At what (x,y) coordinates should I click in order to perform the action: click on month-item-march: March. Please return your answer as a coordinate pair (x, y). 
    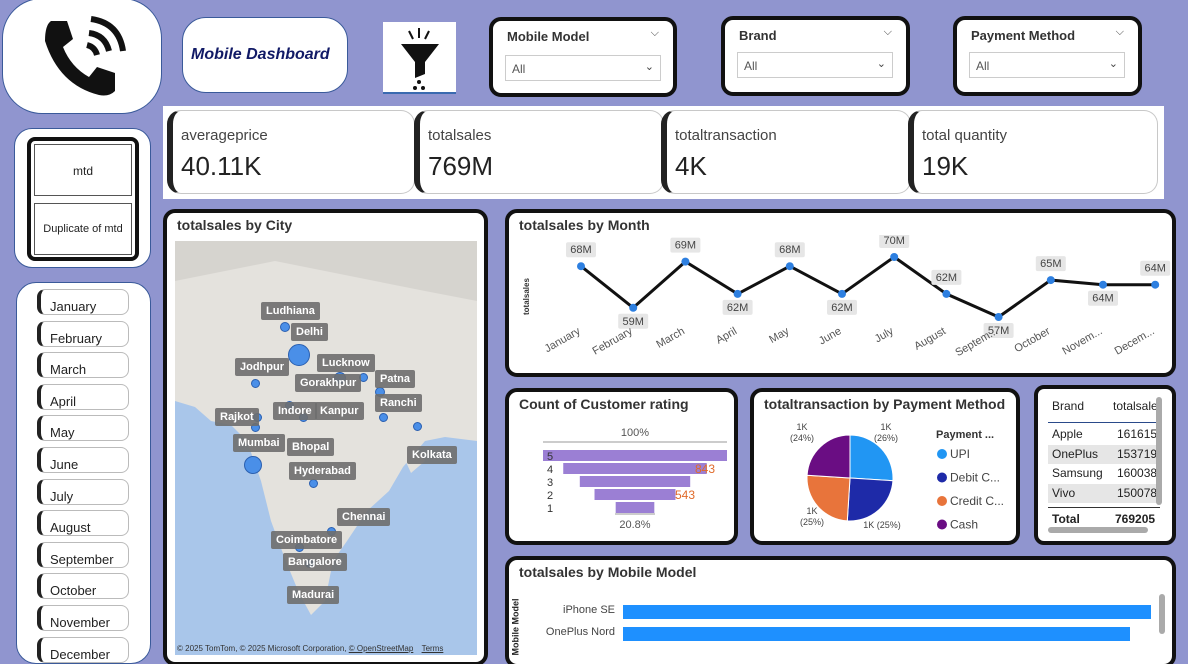
    Looking at the image, I should click on (83, 365).